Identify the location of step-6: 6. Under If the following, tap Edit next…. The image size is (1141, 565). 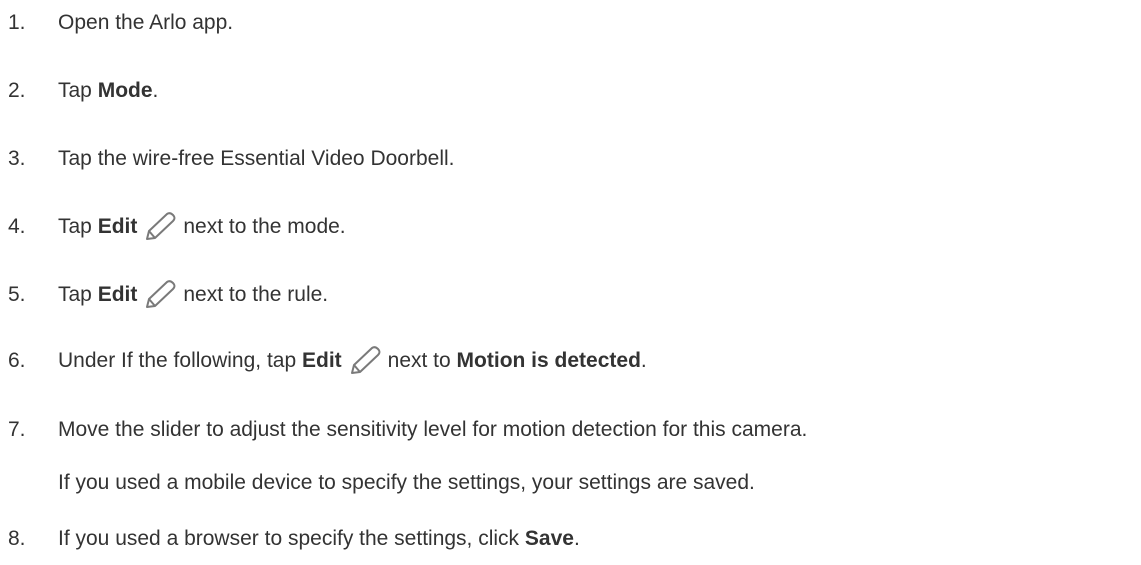
(570, 361).